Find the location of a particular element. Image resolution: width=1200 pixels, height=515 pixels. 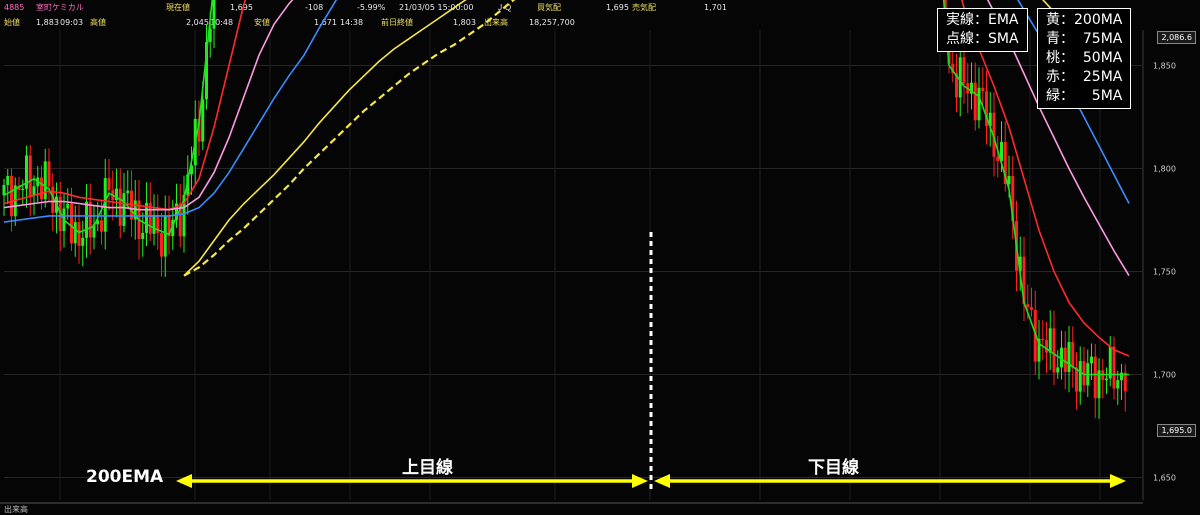

annotation-below: 下目線 is located at coordinates (833, 468).